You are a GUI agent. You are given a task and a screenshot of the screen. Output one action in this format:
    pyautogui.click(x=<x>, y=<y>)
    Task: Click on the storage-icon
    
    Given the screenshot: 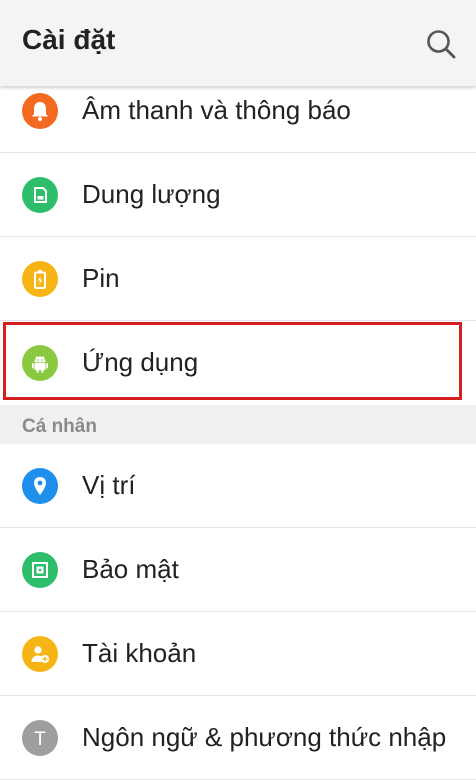 What is the action you would take?
    pyautogui.click(x=40, y=195)
    